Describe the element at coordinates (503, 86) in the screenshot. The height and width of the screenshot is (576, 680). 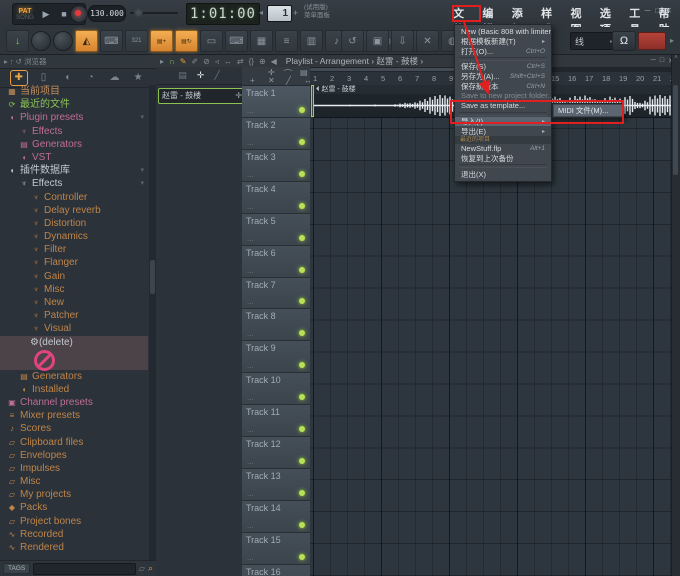
I see `menu-item: 保存新版本 Ctrl+N` at that location.